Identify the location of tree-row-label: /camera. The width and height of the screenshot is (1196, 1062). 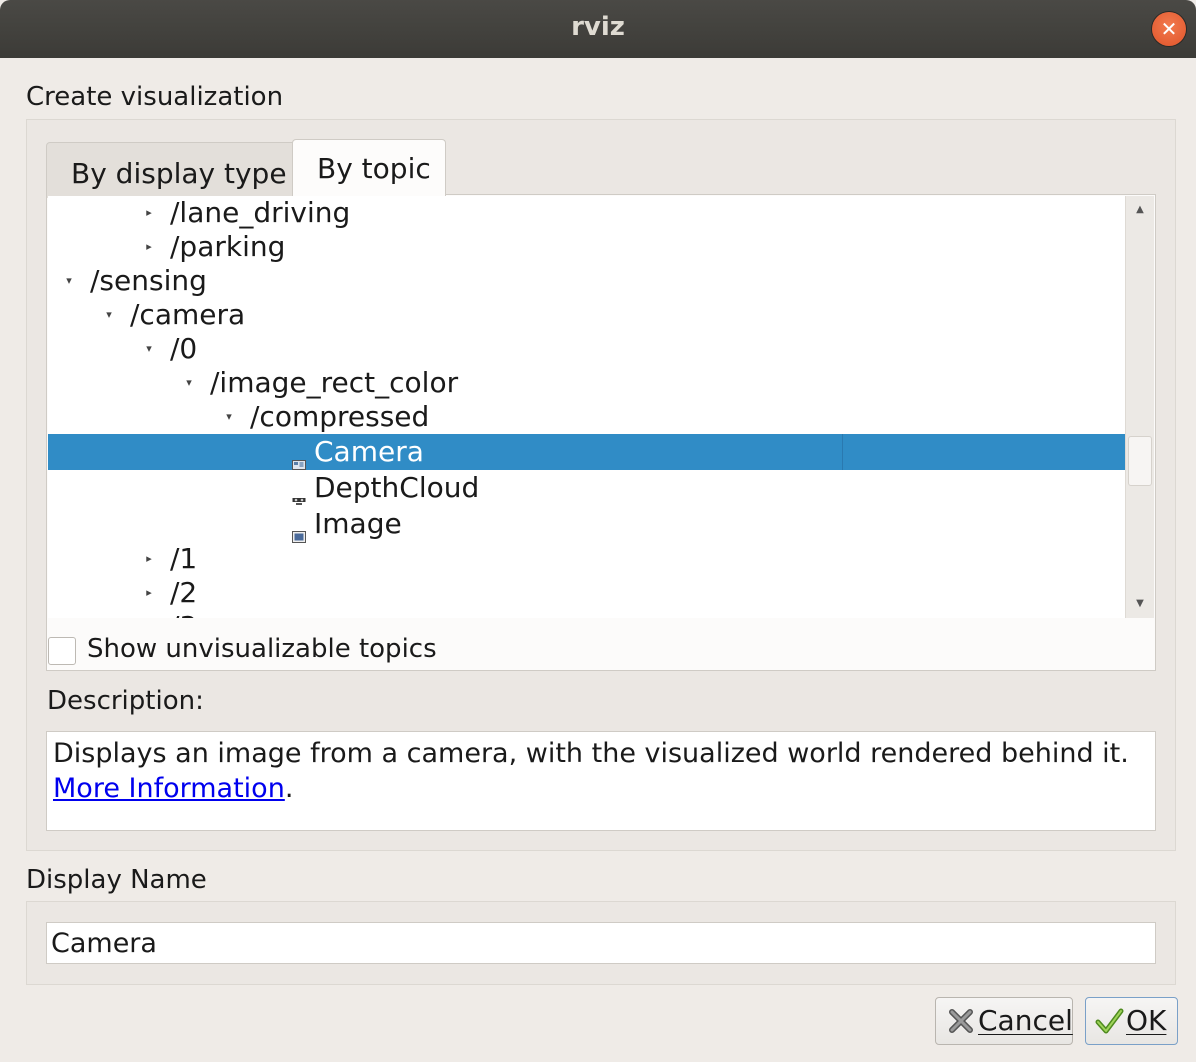
(188, 314).